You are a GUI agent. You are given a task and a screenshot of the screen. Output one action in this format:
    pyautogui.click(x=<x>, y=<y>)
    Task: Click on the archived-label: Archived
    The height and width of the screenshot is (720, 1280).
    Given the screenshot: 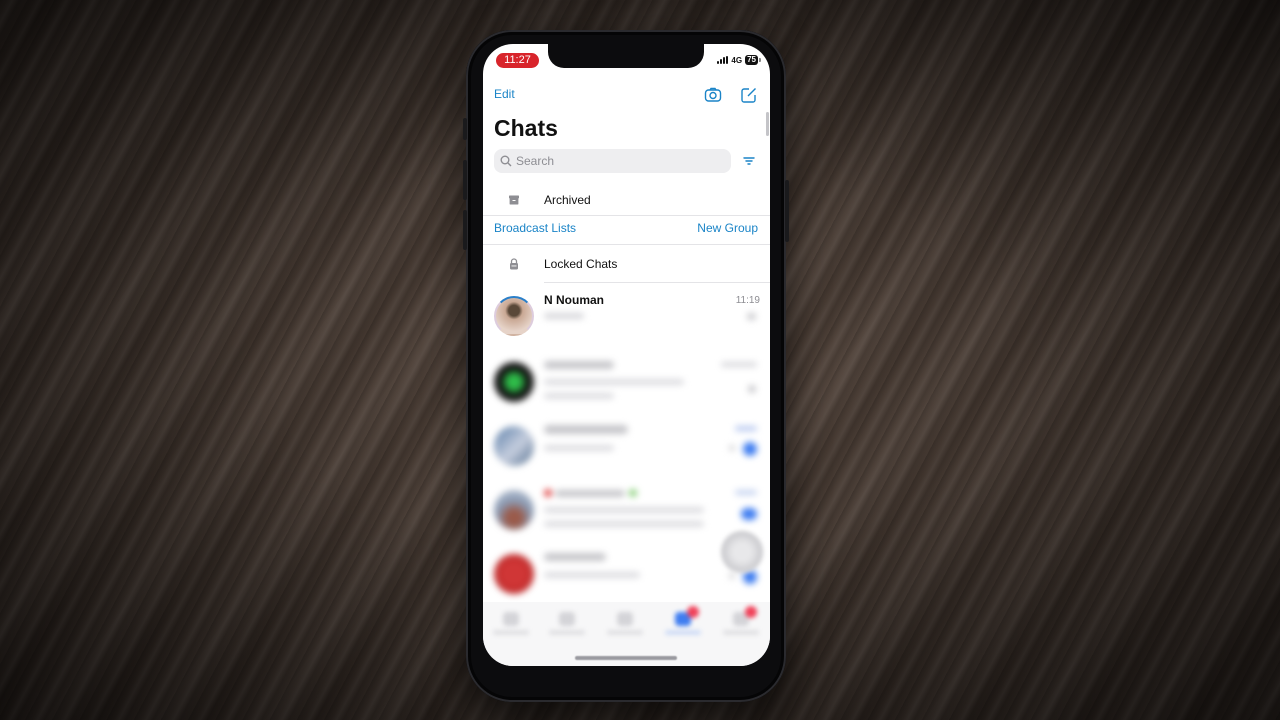 What is the action you would take?
    pyautogui.click(x=567, y=200)
    